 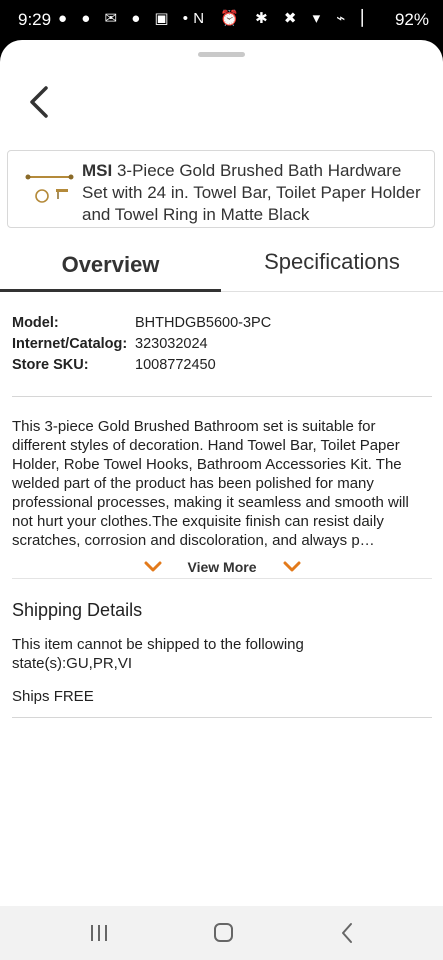 I want to click on notification-icons: ● ● ✉ ● ▣ •, so click(x=126, y=18).